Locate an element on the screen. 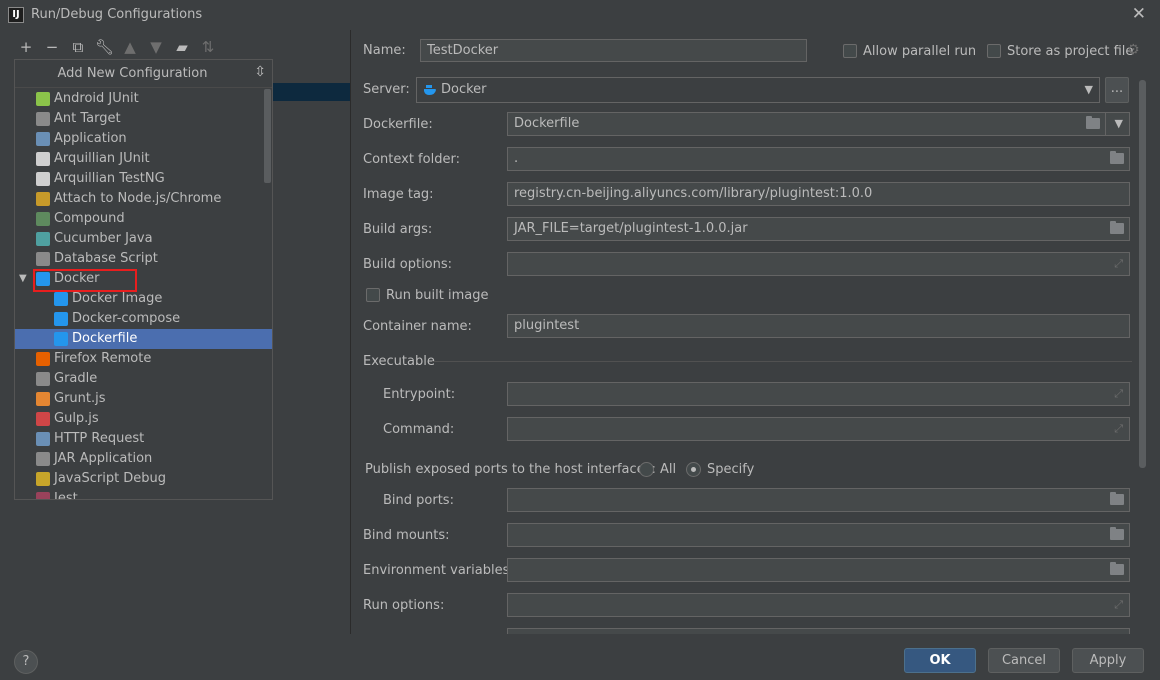 This screenshot has height=680, width=1160. publish-all-radio is located at coordinates (646, 469).